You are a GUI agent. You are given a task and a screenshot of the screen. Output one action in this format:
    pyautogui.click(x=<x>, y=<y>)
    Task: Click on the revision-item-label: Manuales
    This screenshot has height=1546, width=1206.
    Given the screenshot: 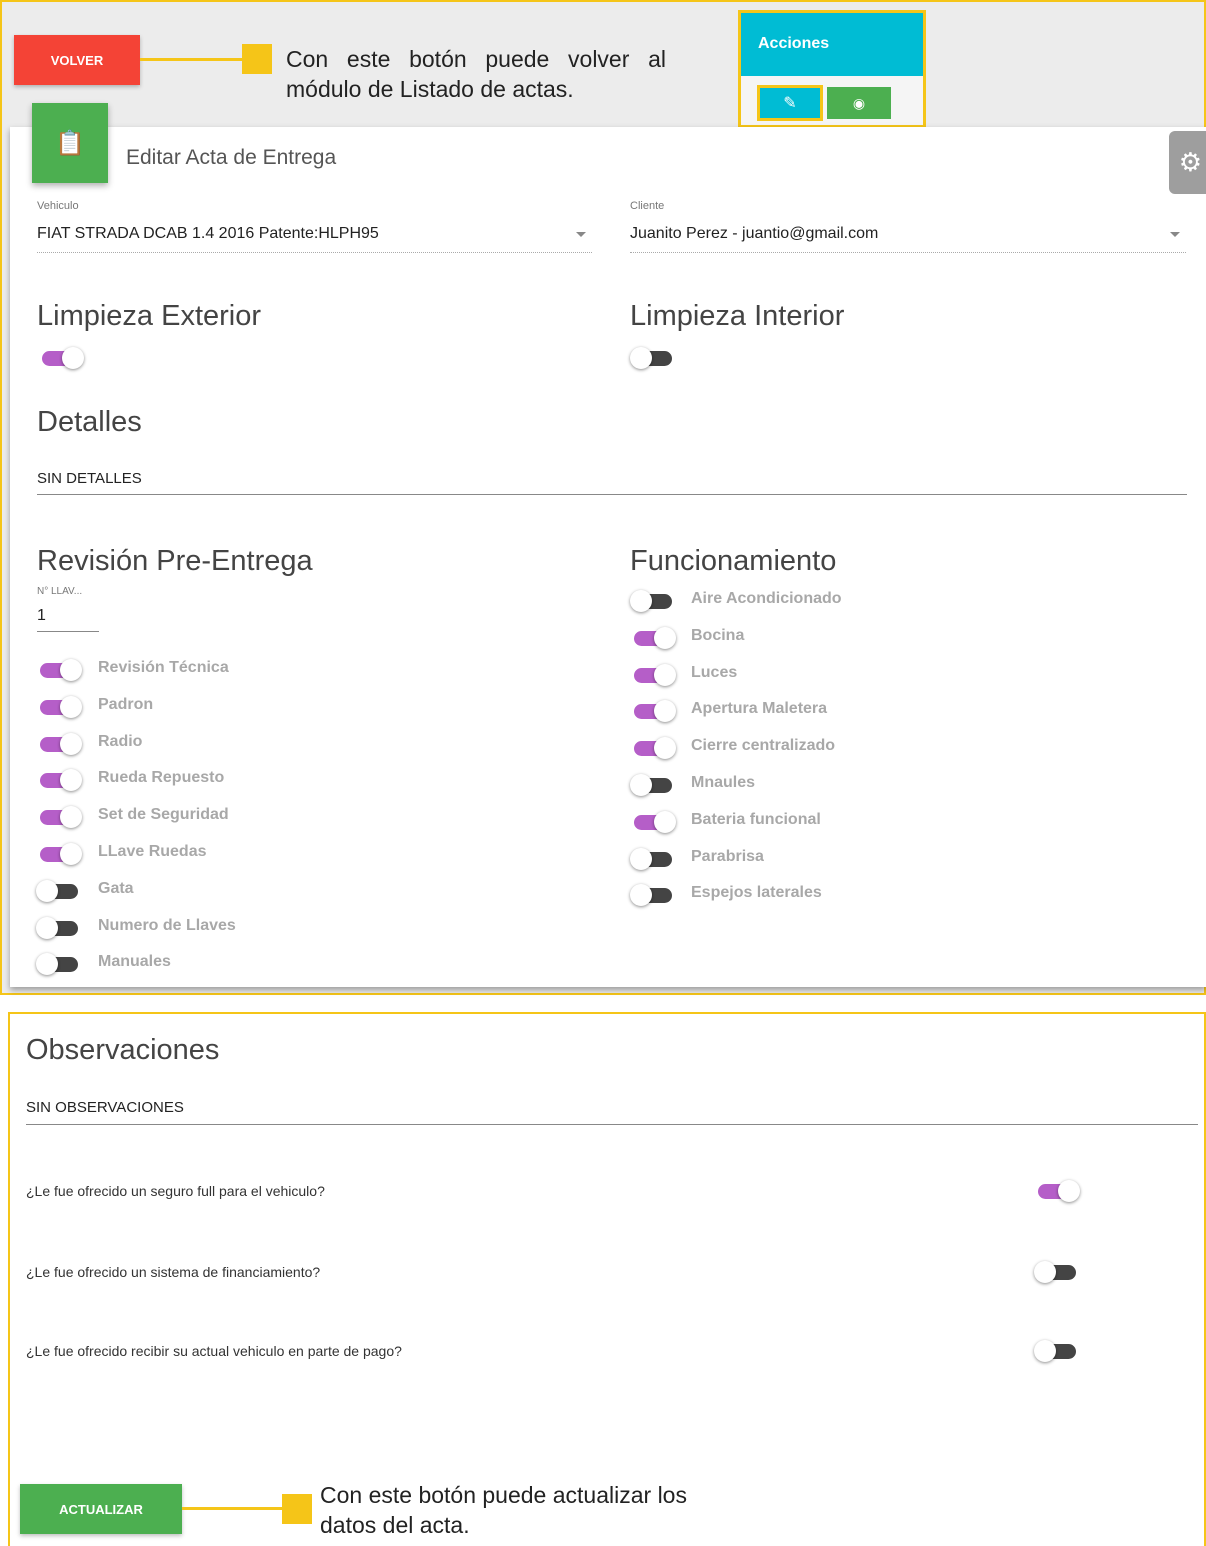 What is the action you would take?
    pyautogui.click(x=134, y=962)
    